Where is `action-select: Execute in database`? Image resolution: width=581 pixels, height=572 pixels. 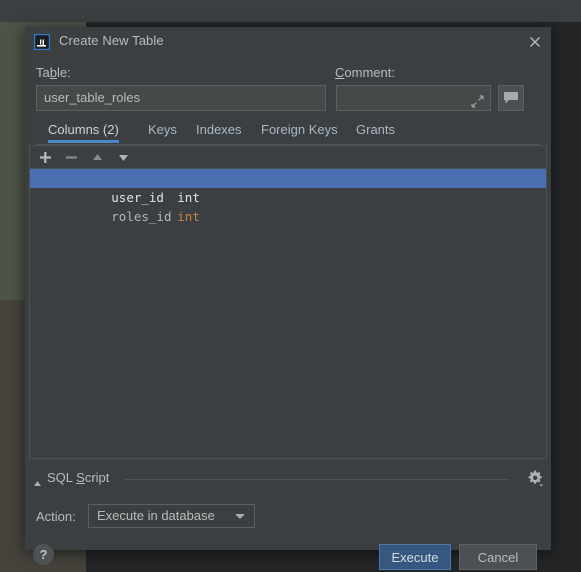 action-select: Execute in database is located at coordinates (171, 516).